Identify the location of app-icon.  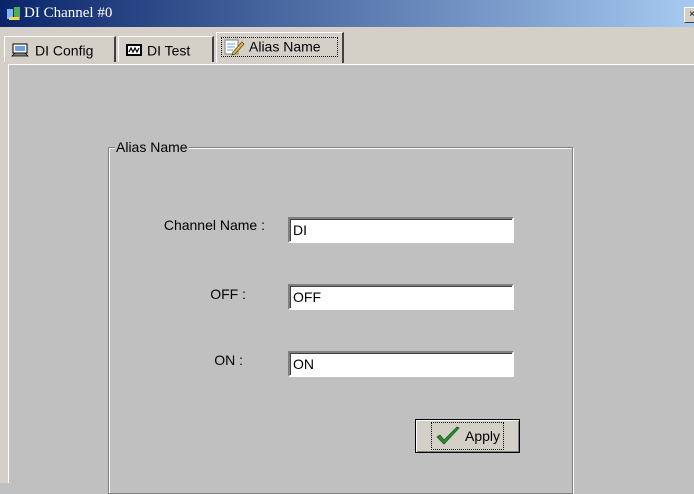
(13, 13).